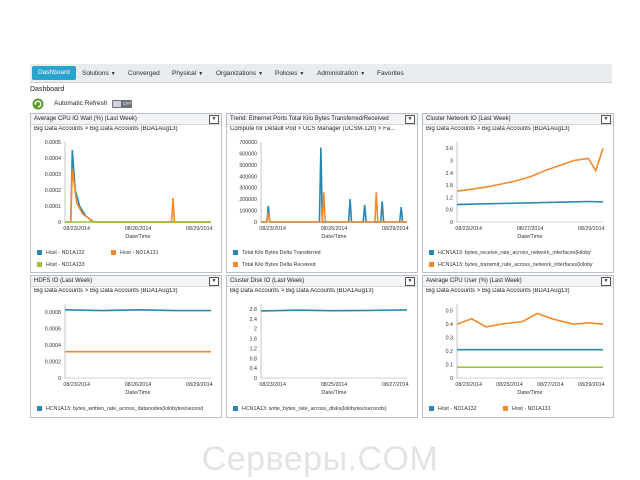  I want to click on legend-item: Host - ND1A133, so click(61, 265).